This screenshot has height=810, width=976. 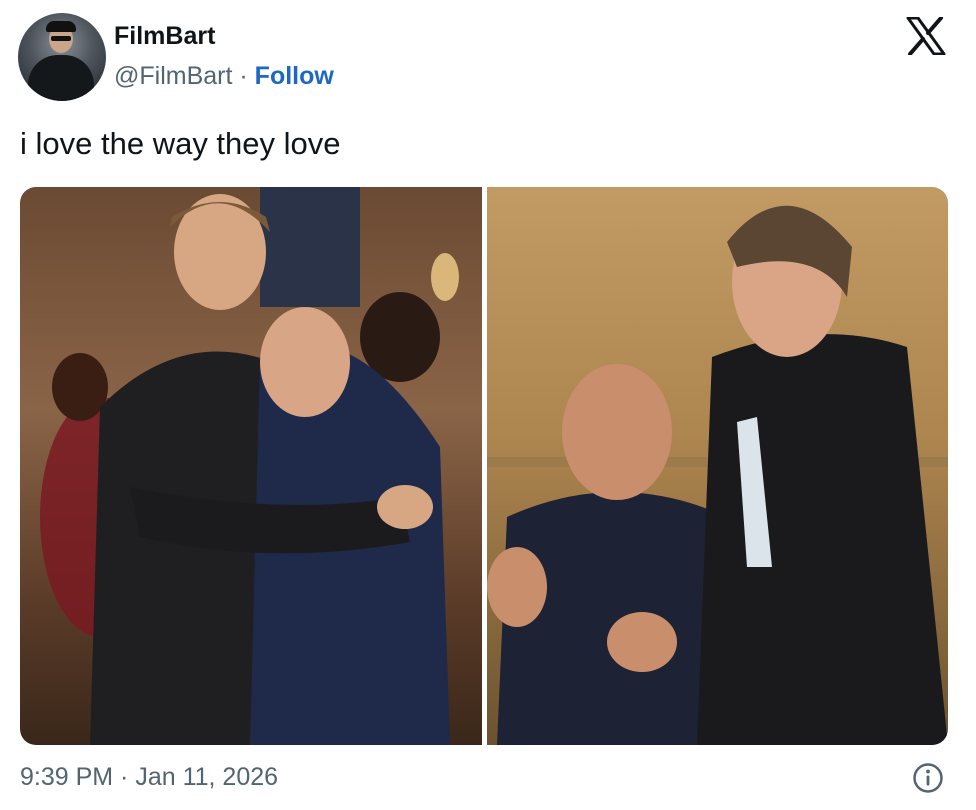 I want to click on author-display-name: FilmBart, so click(x=164, y=36).